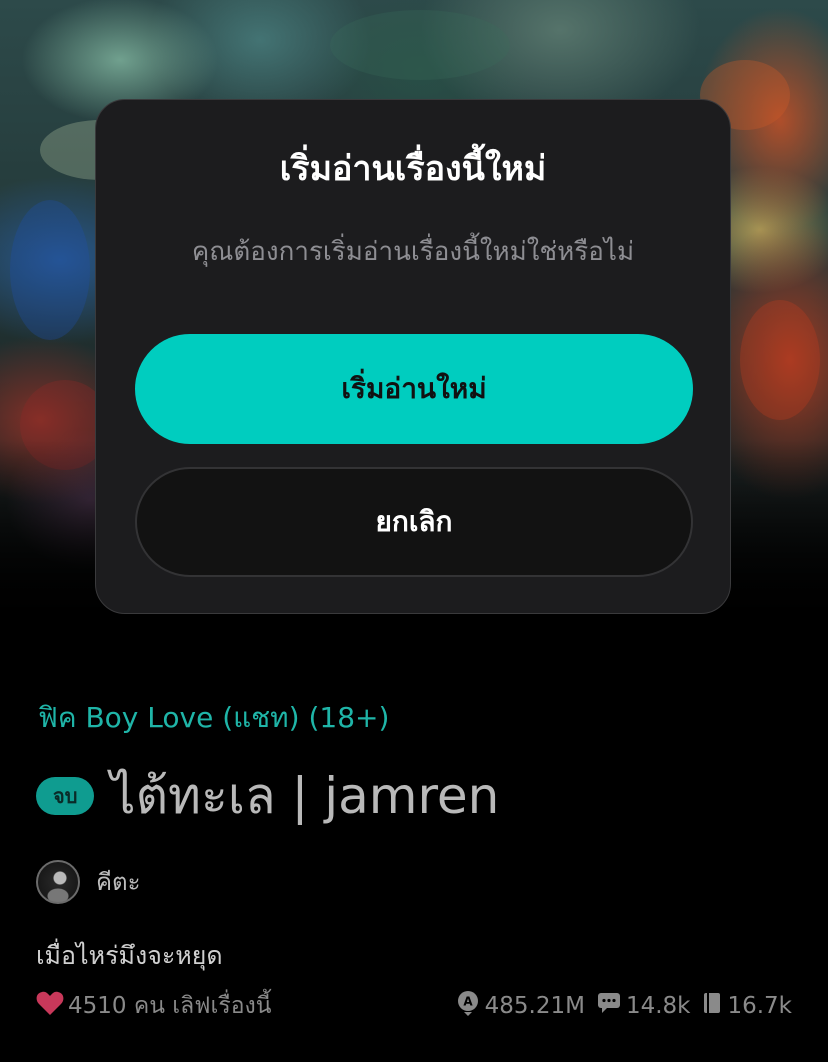 The width and height of the screenshot is (828, 1062). What do you see at coordinates (52, 1006) in the screenshot?
I see `heart-icon` at bounding box center [52, 1006].